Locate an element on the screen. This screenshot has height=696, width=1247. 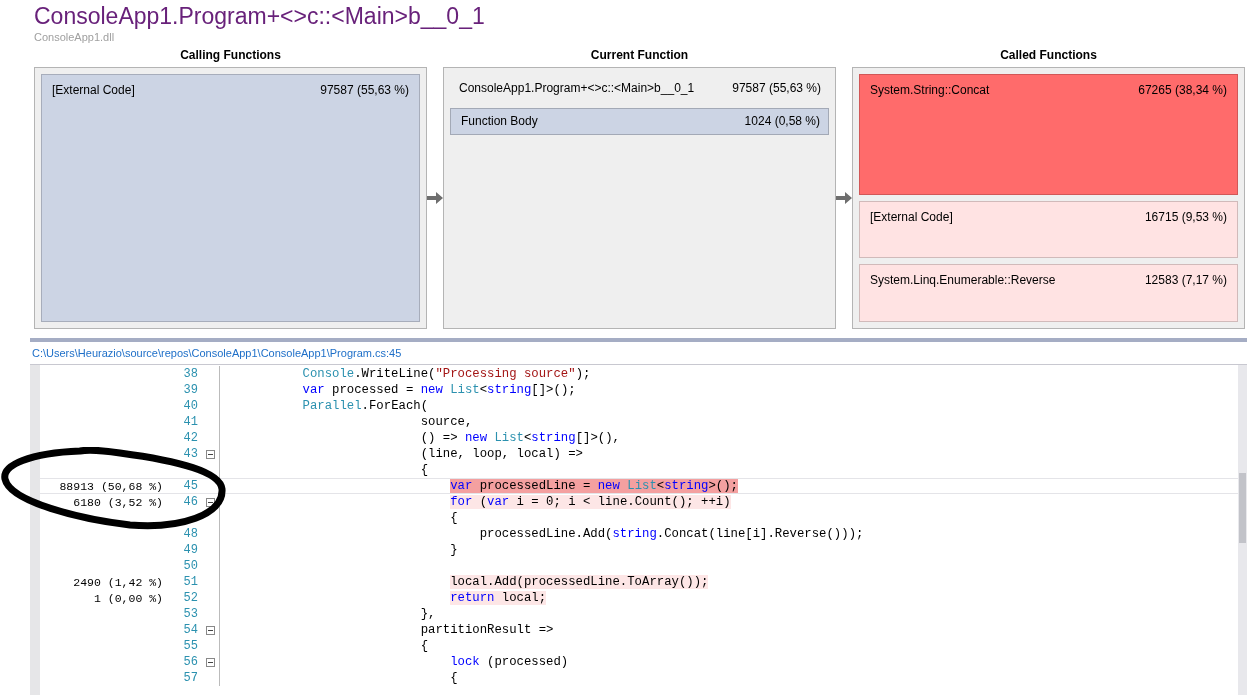
code-line: }, is located at coordinates (427, 614).